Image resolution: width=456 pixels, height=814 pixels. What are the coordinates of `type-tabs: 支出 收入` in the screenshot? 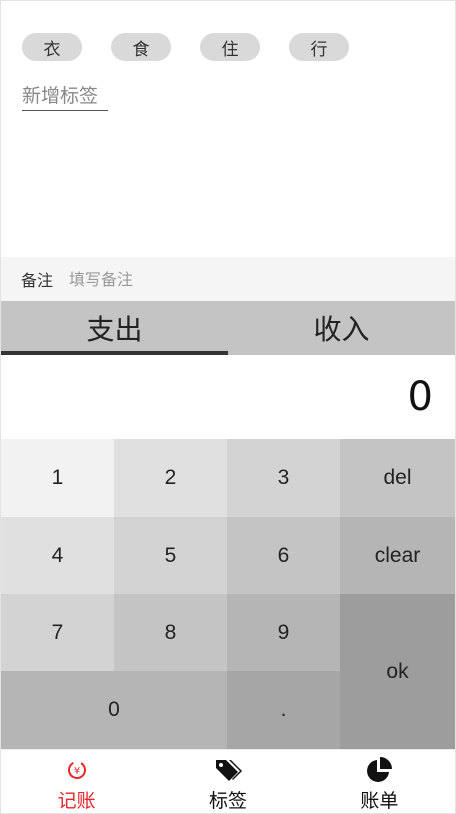 It's located at (228, 328).